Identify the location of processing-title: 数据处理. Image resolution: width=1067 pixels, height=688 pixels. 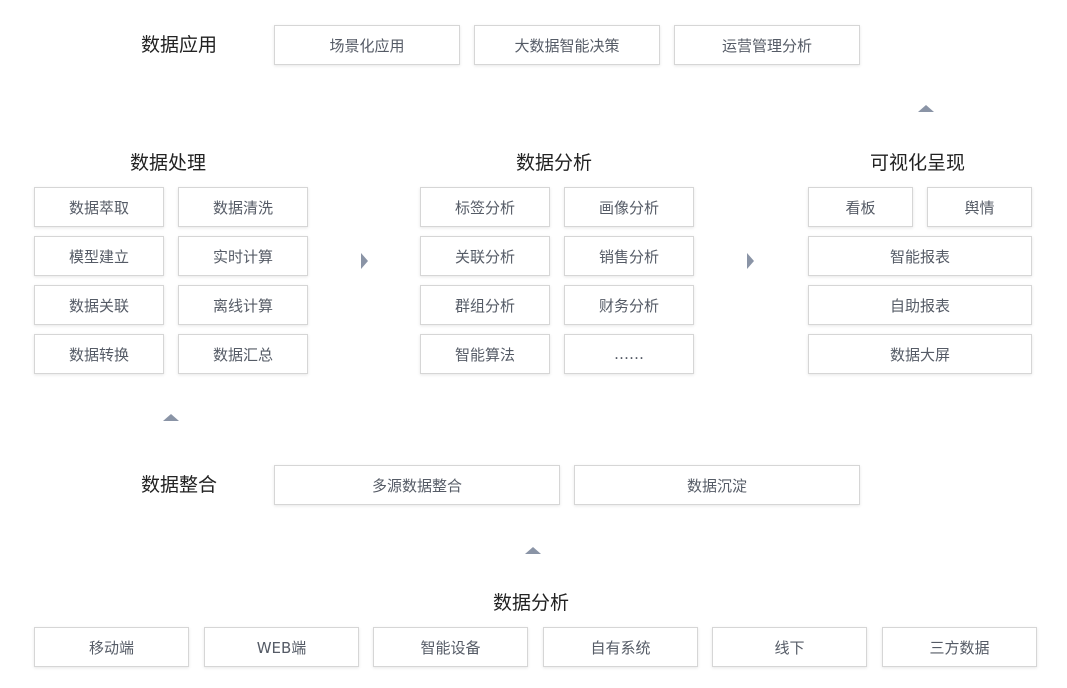
(168, 163).